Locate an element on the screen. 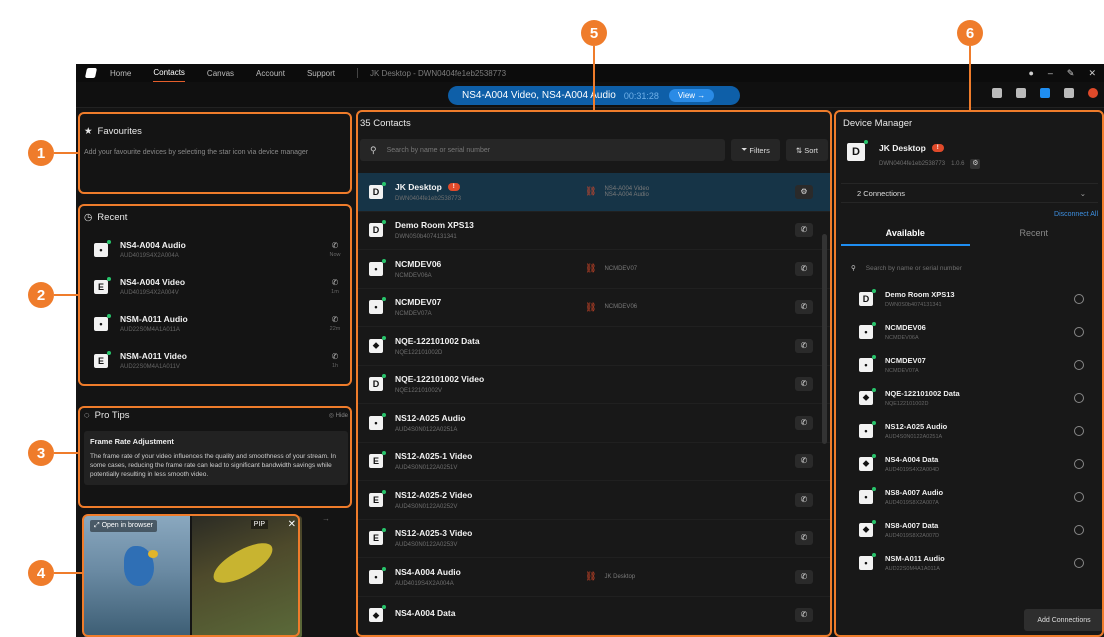  available-device-item: D Demo Room XPS13 DWN0S0b4074131341 is located at coordinates (969, 298).